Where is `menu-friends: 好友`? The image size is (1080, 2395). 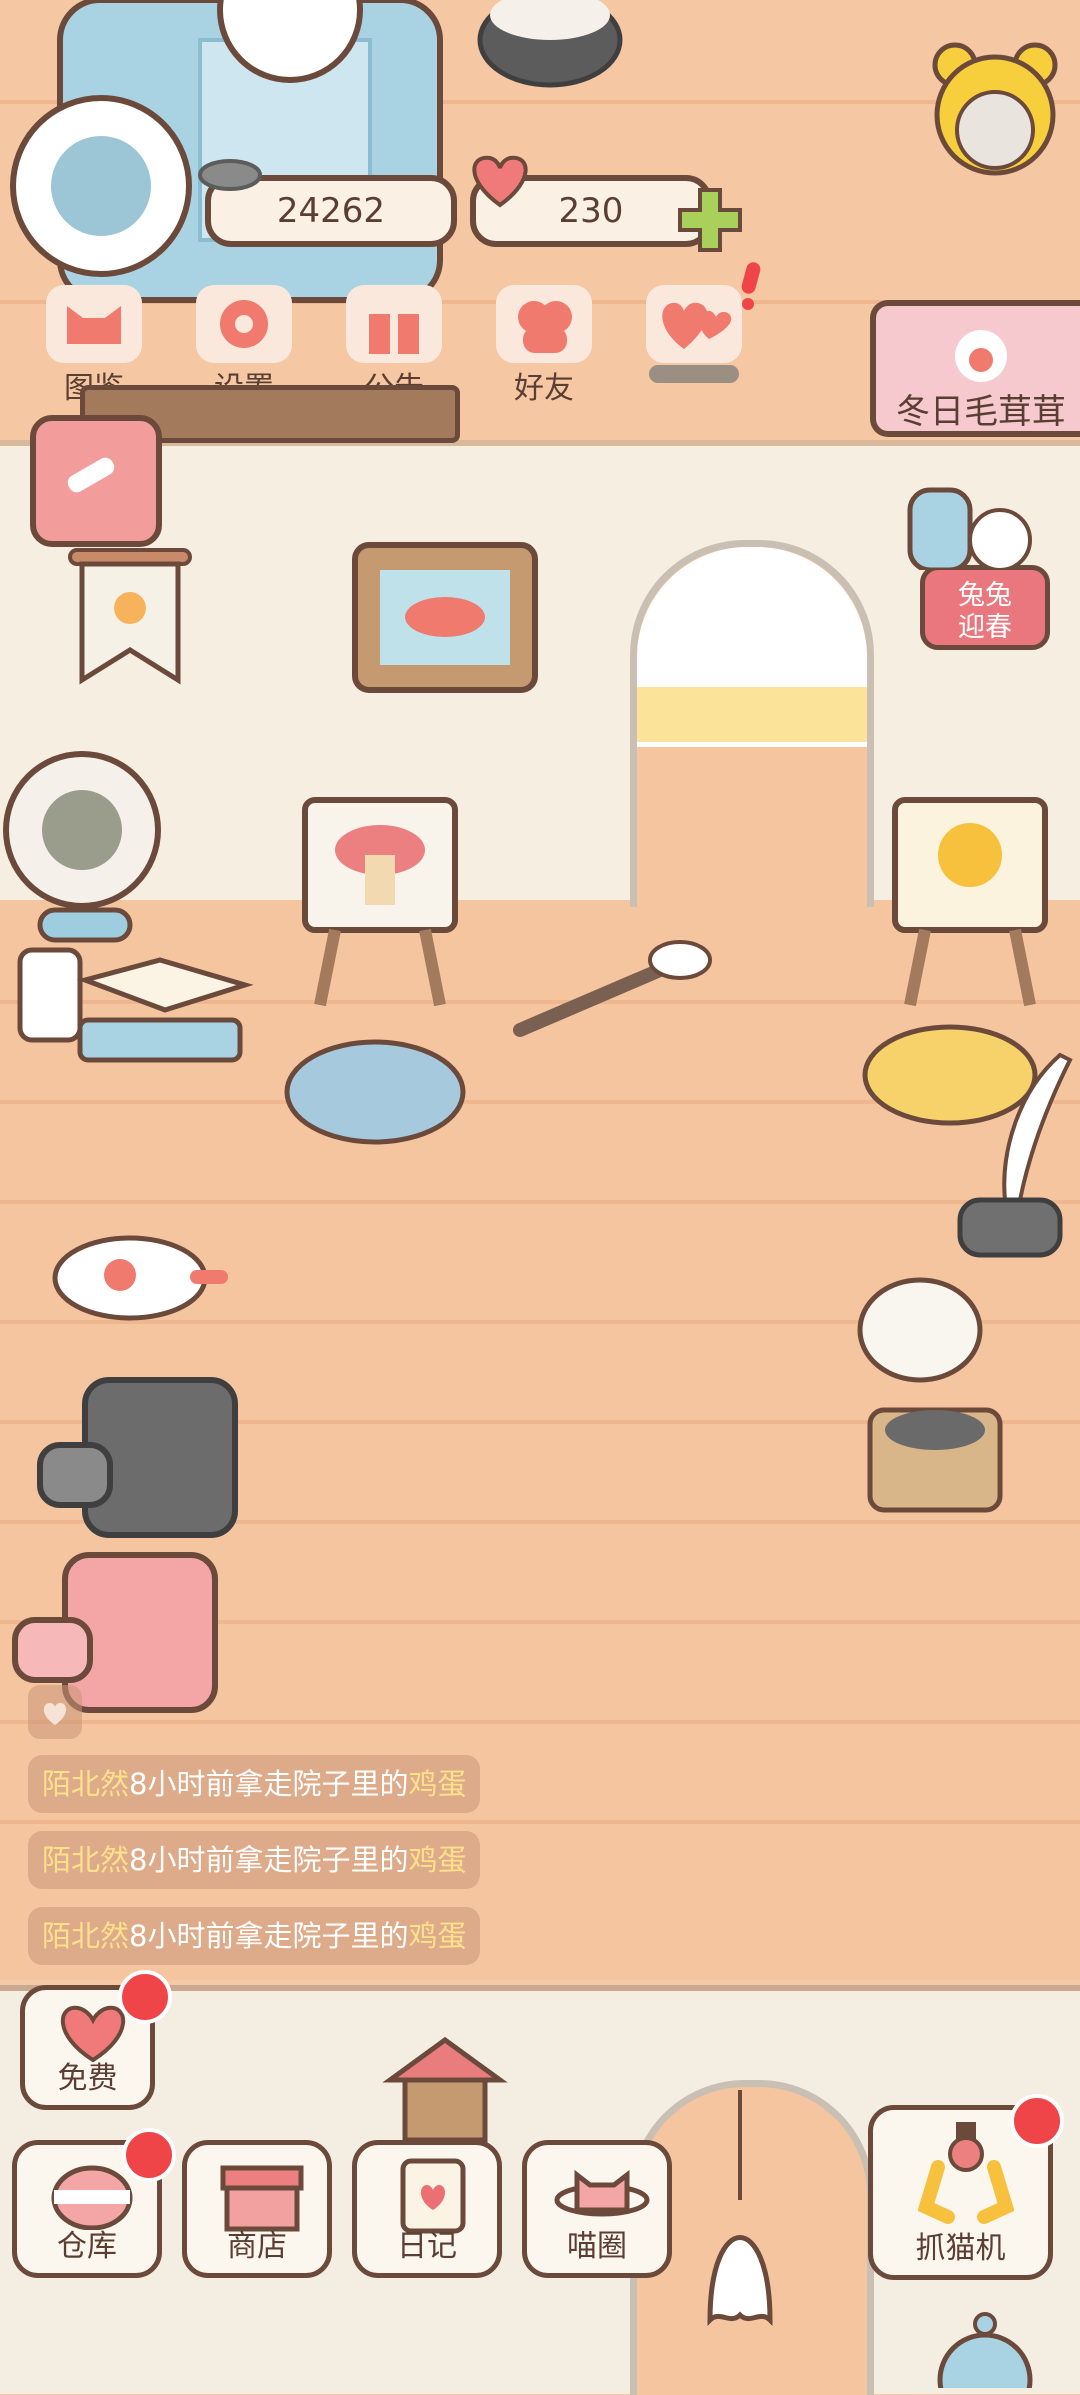 menu-friends: 好友 is located at coordinates (544, 345).